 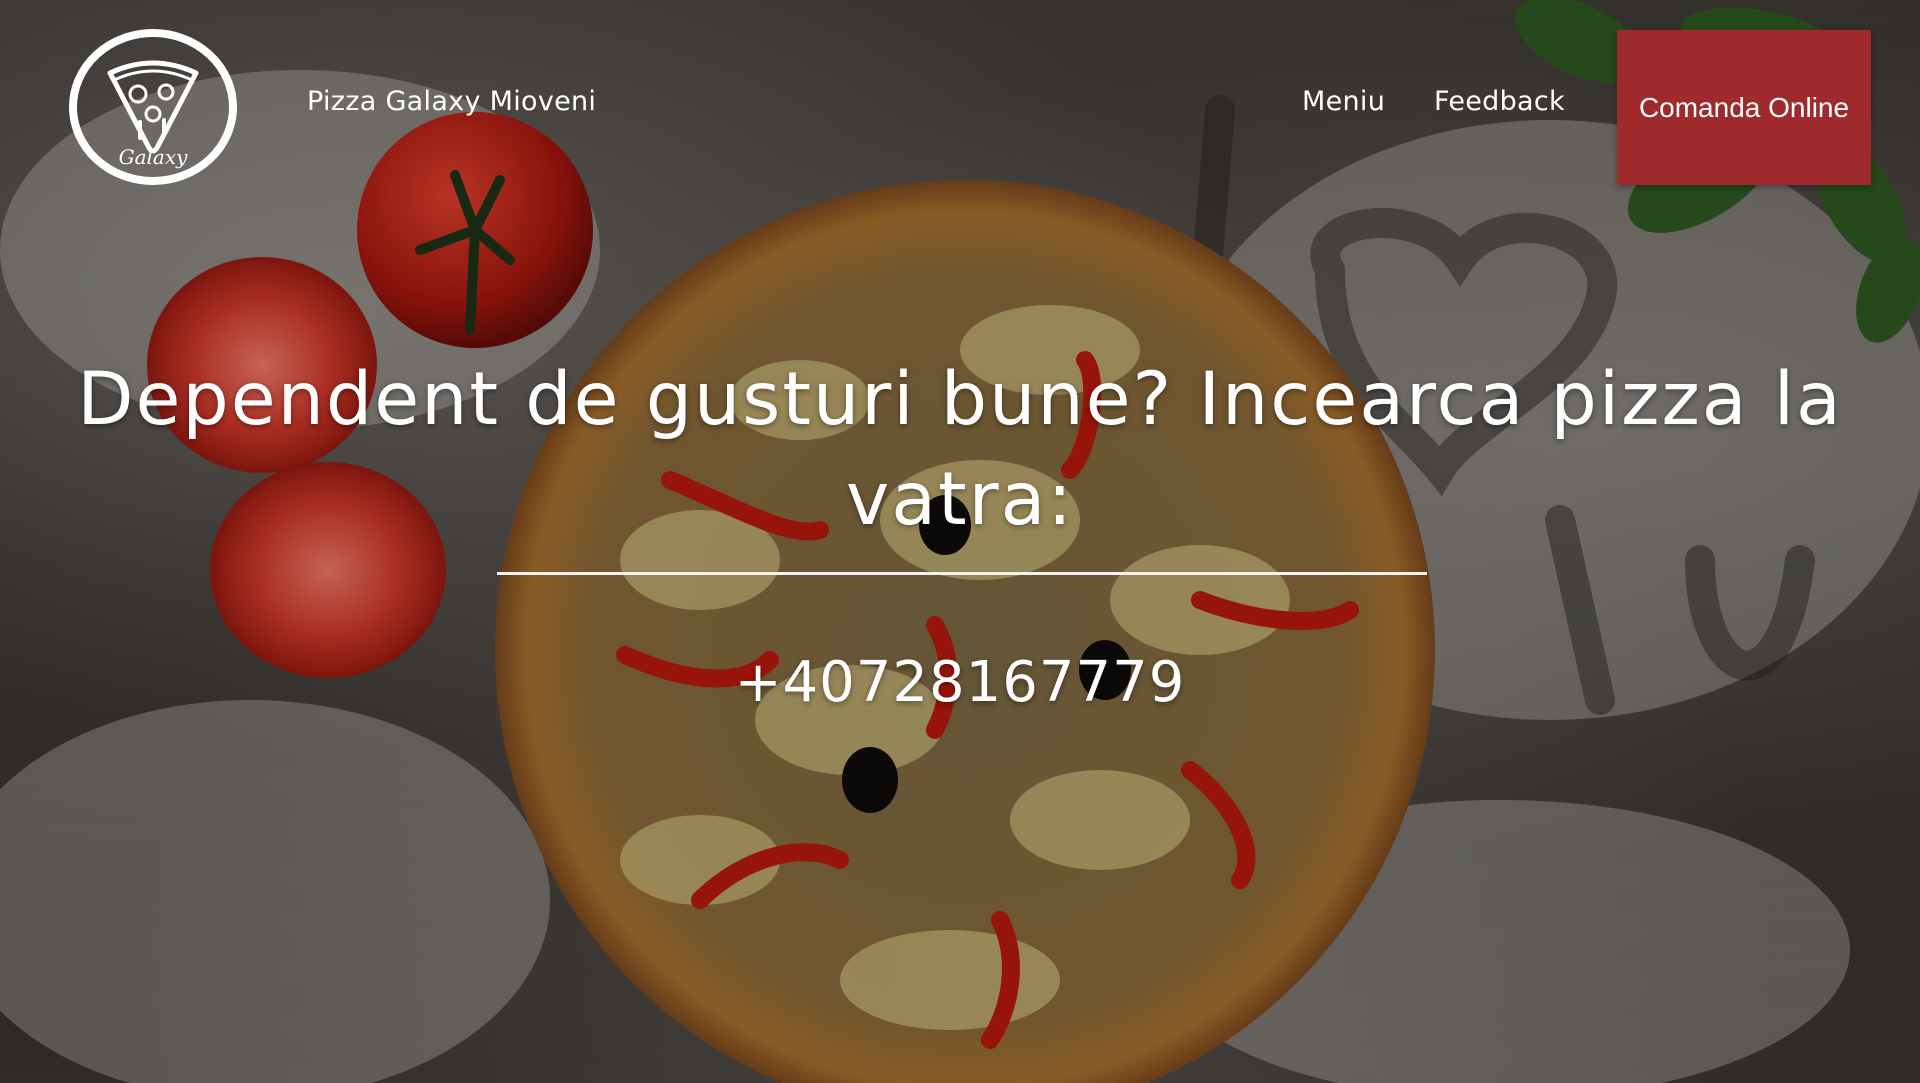 What do you see at coordinates (451, 101) in the screenshot?
I see `brand-link: Pizza Galaxy Mioveni` at bounding box center [451, 101].